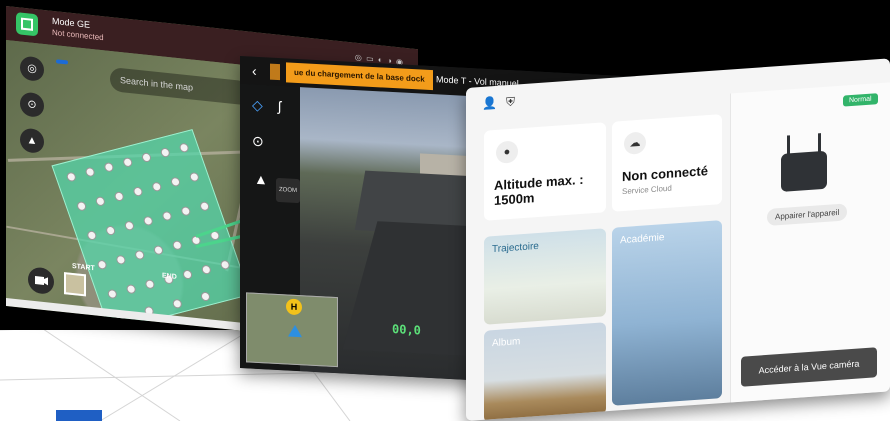 This screenshot has width=890, height=421. What do you see at coordinates (169, 276) in the screenshot?
I see `end-tag: END` at bounding box center [169, 276].